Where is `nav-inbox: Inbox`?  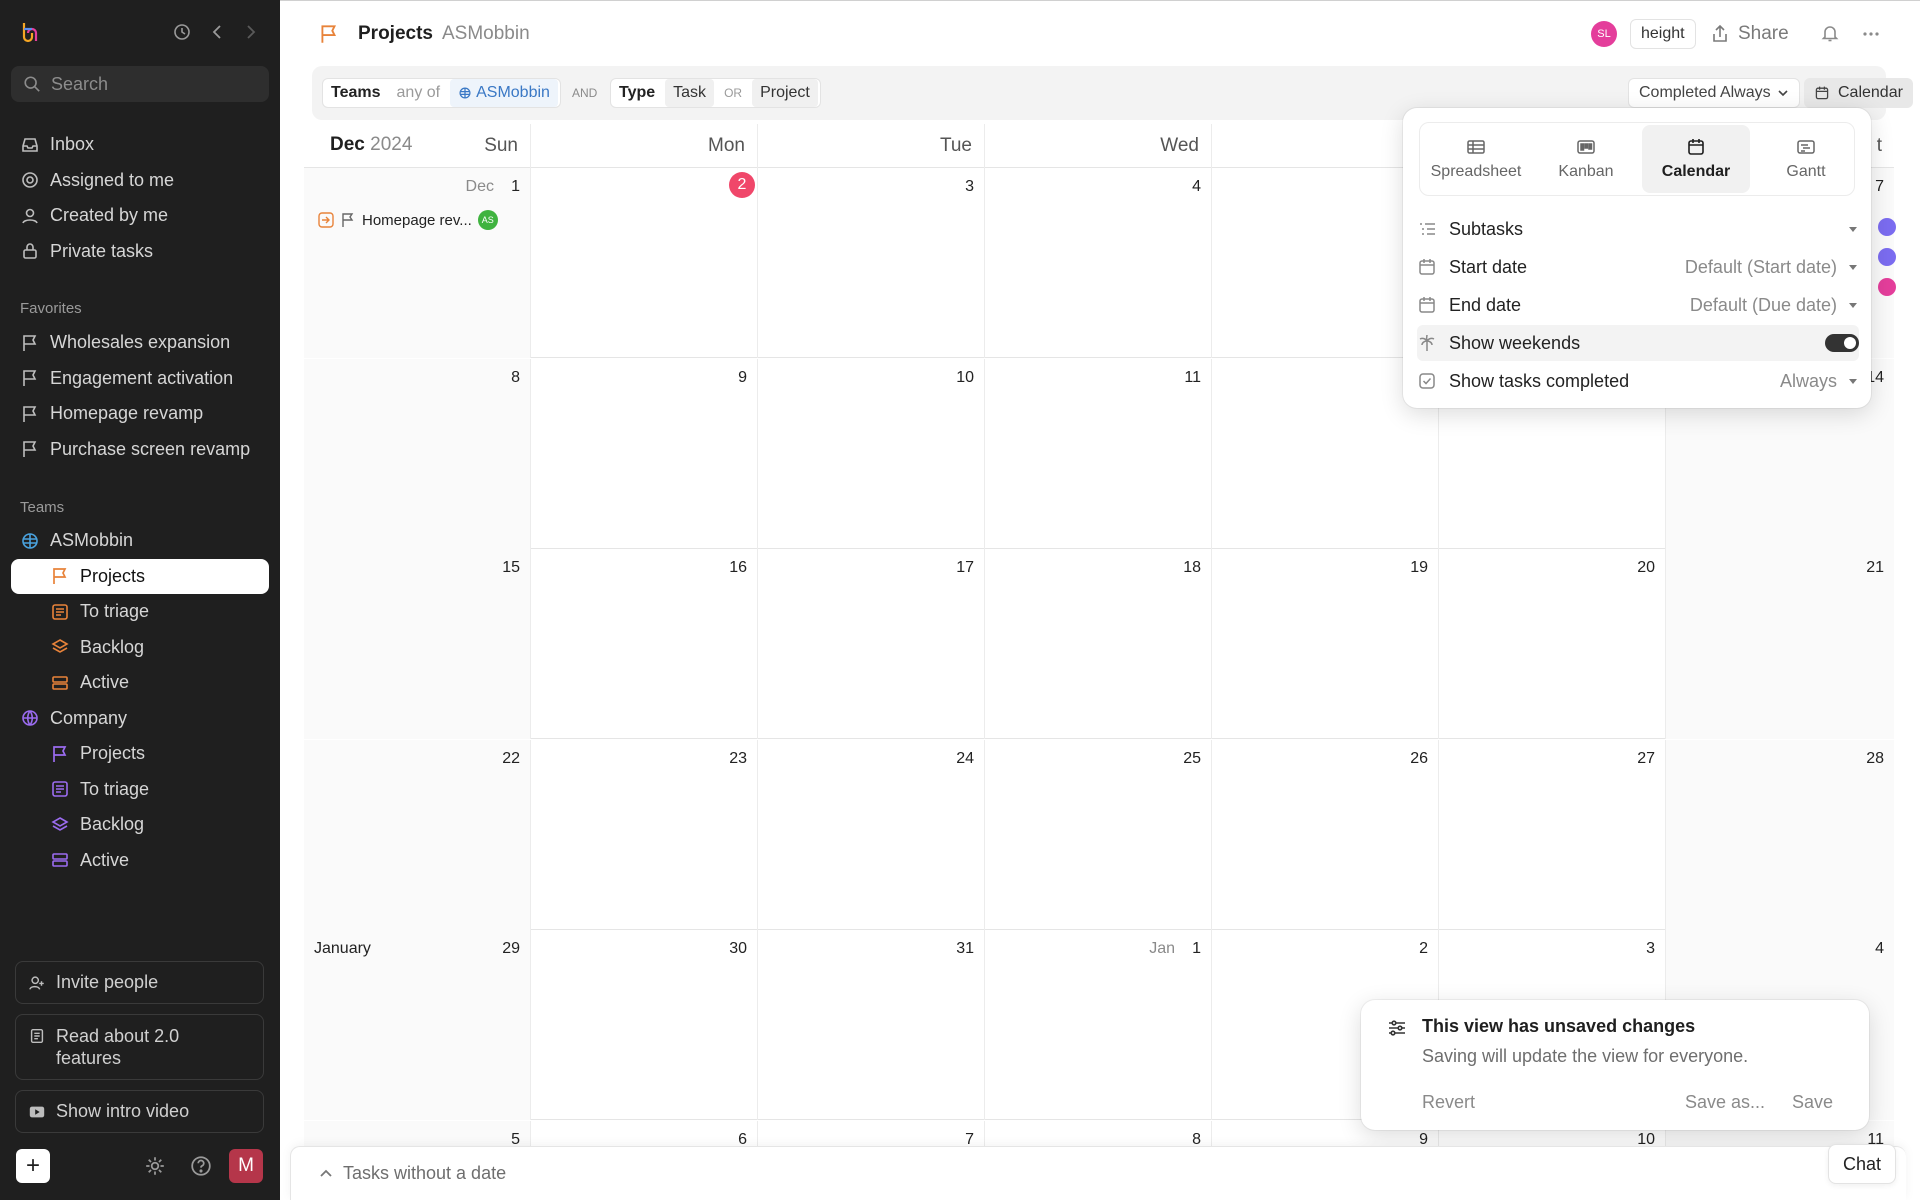
nav-inbox: Inbox is located at coordinates (140, 145).